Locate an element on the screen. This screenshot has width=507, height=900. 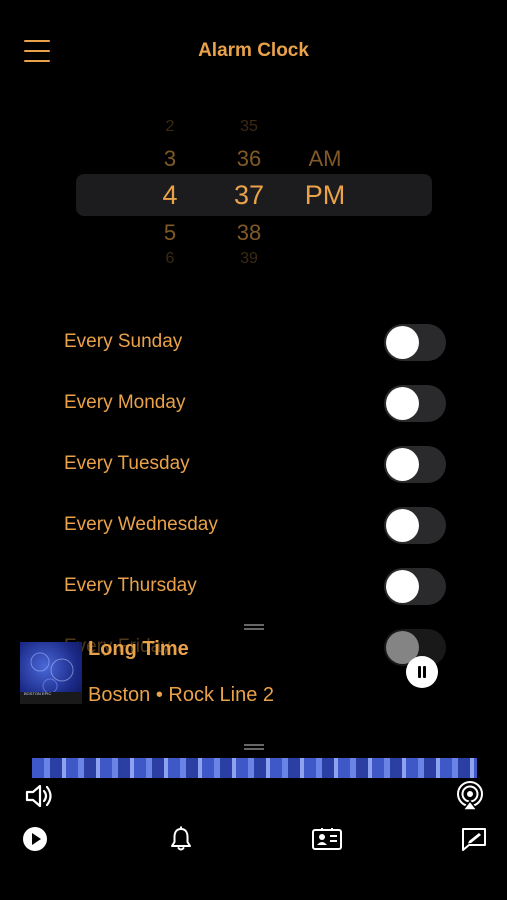
contact-card-icon is located at coordinates (327, 839).